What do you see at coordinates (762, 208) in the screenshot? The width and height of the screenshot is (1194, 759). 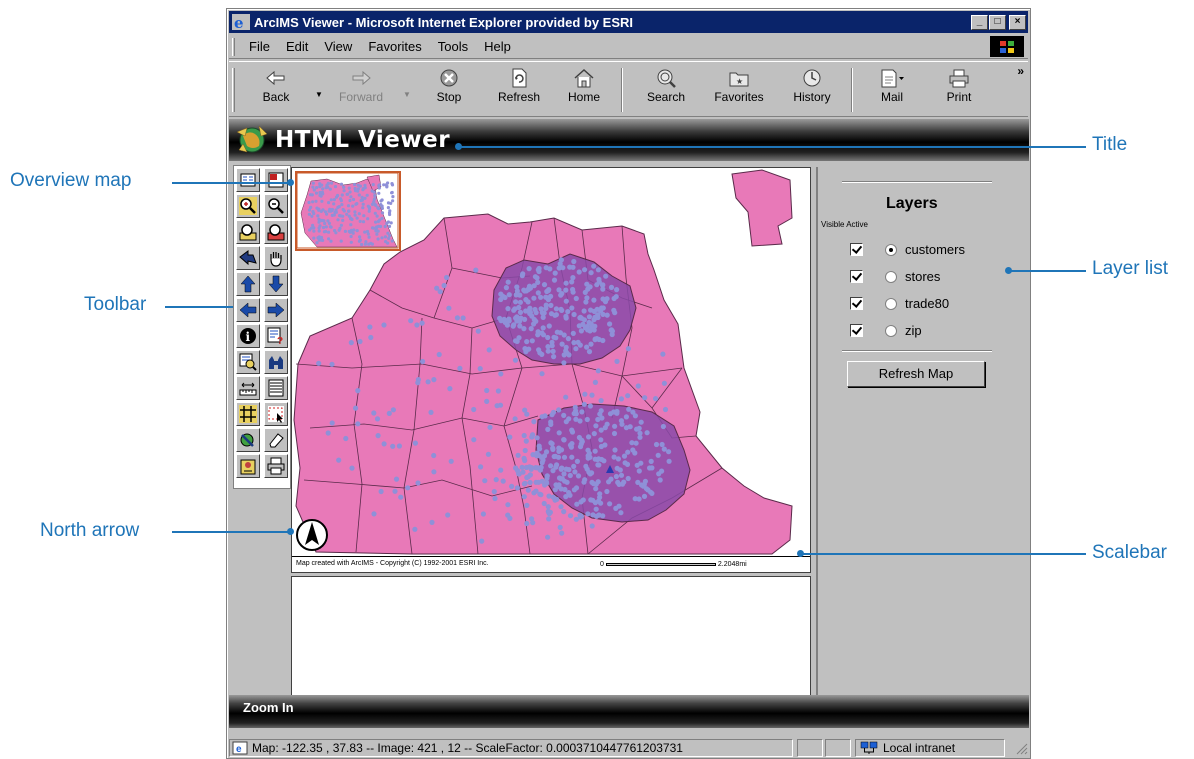 I see `map-island-polygon` at bounding box center [762, 208].